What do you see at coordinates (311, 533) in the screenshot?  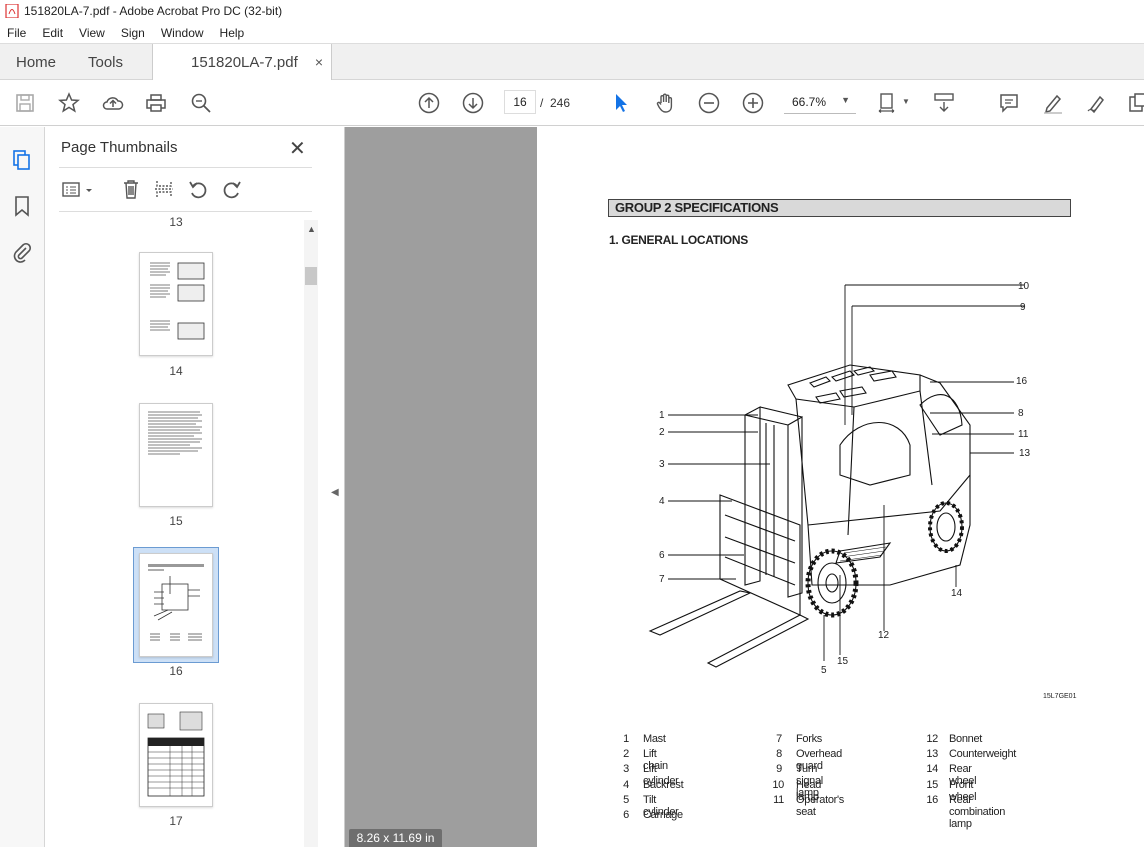 I see `thumbnail-scrollbar: ▲` at bounding box center [311, 533].